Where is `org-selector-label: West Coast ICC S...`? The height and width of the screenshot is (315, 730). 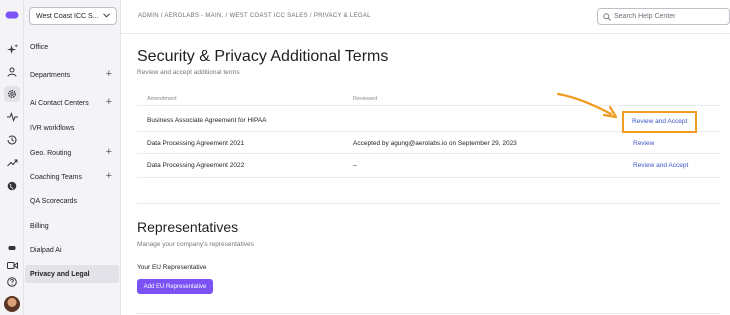
org-selector-label: West Coast ICC S... is located at coordinates (67, 16).